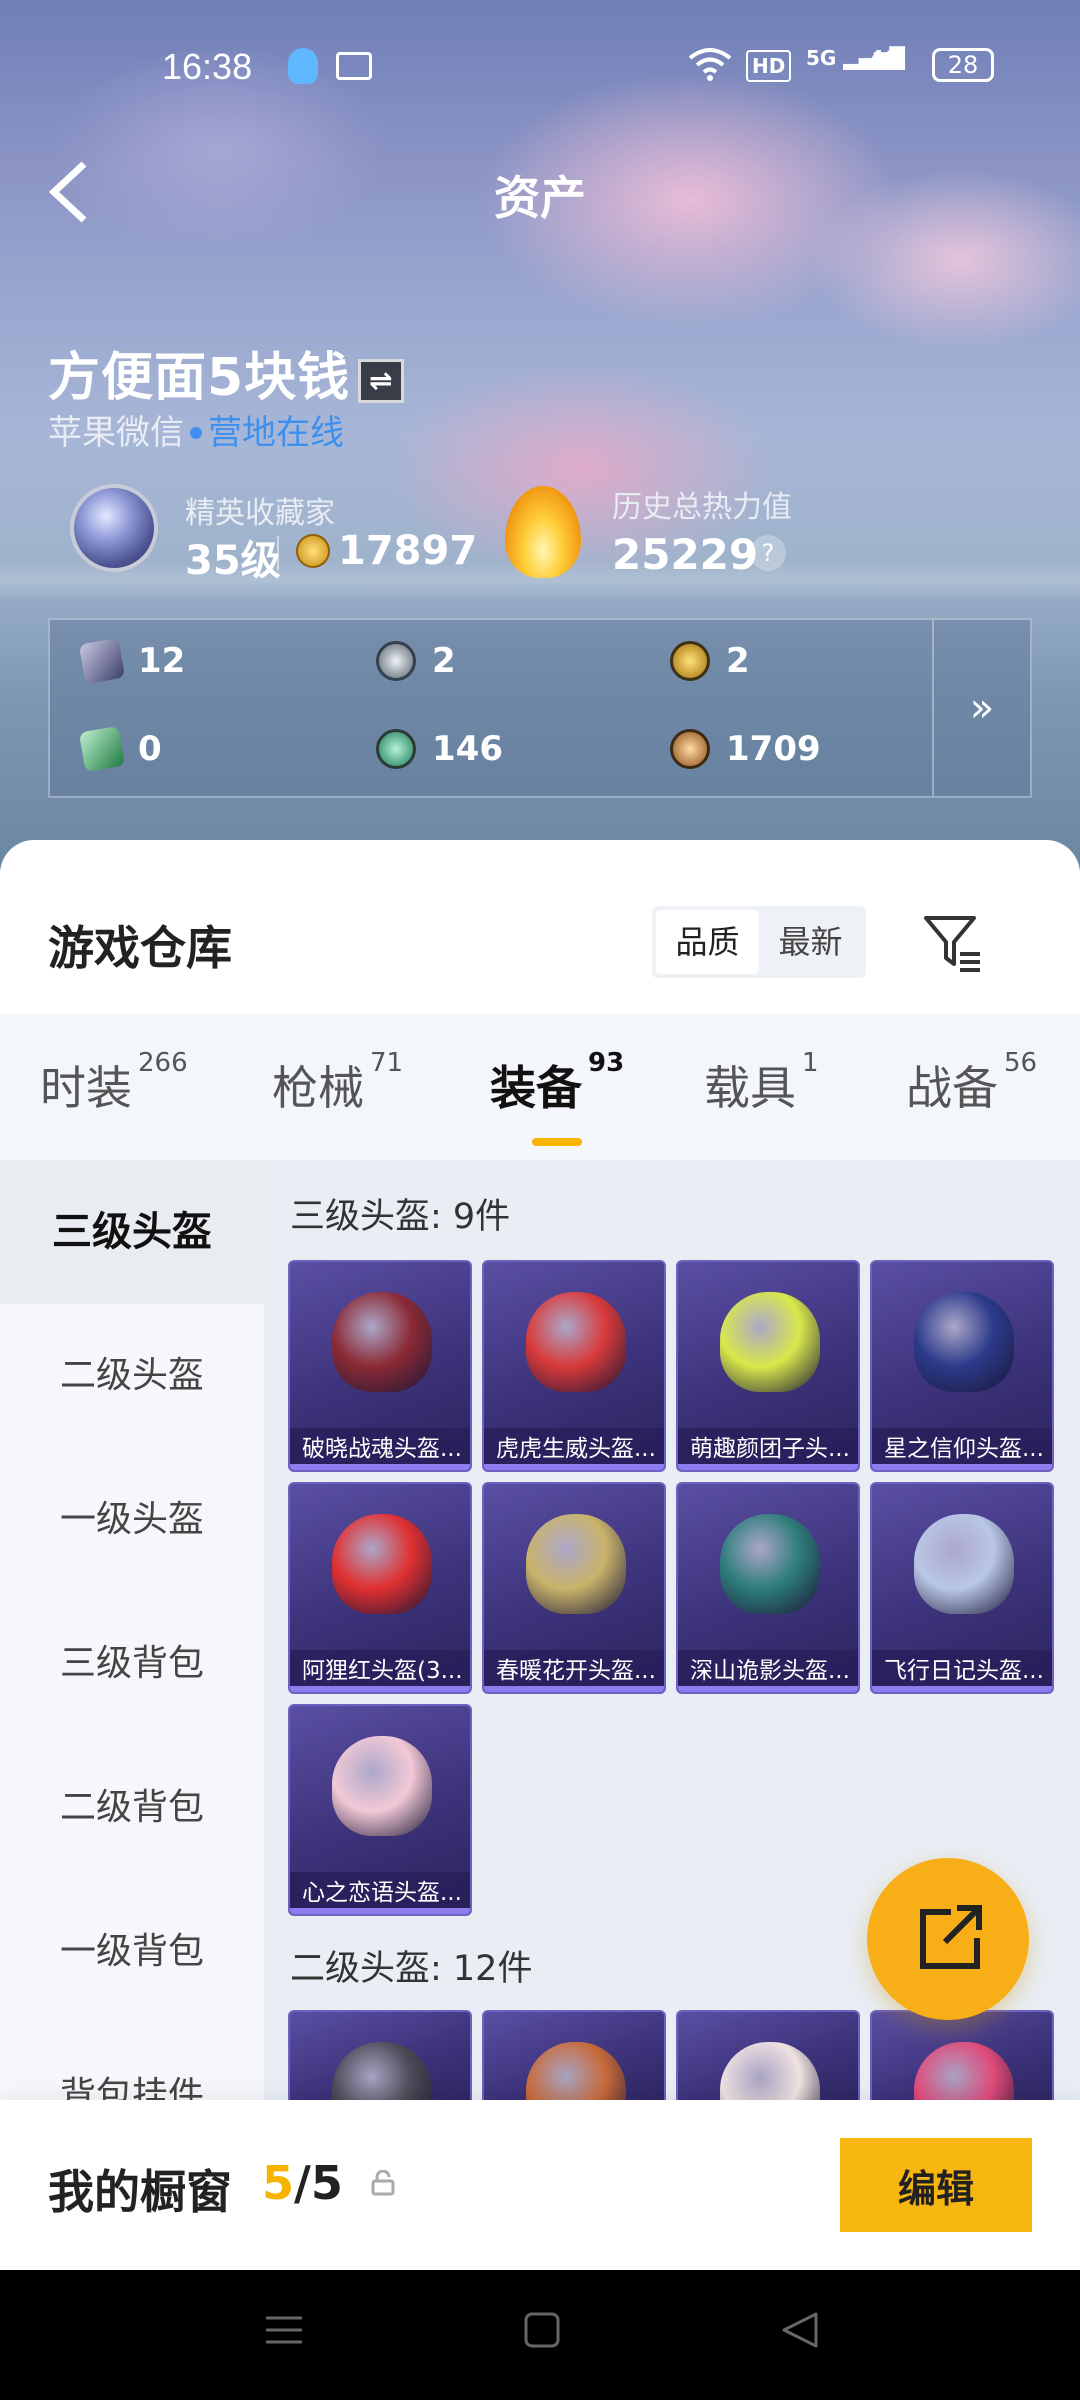  I want to click on sort-quality-option: 品质, so click(707, 942).